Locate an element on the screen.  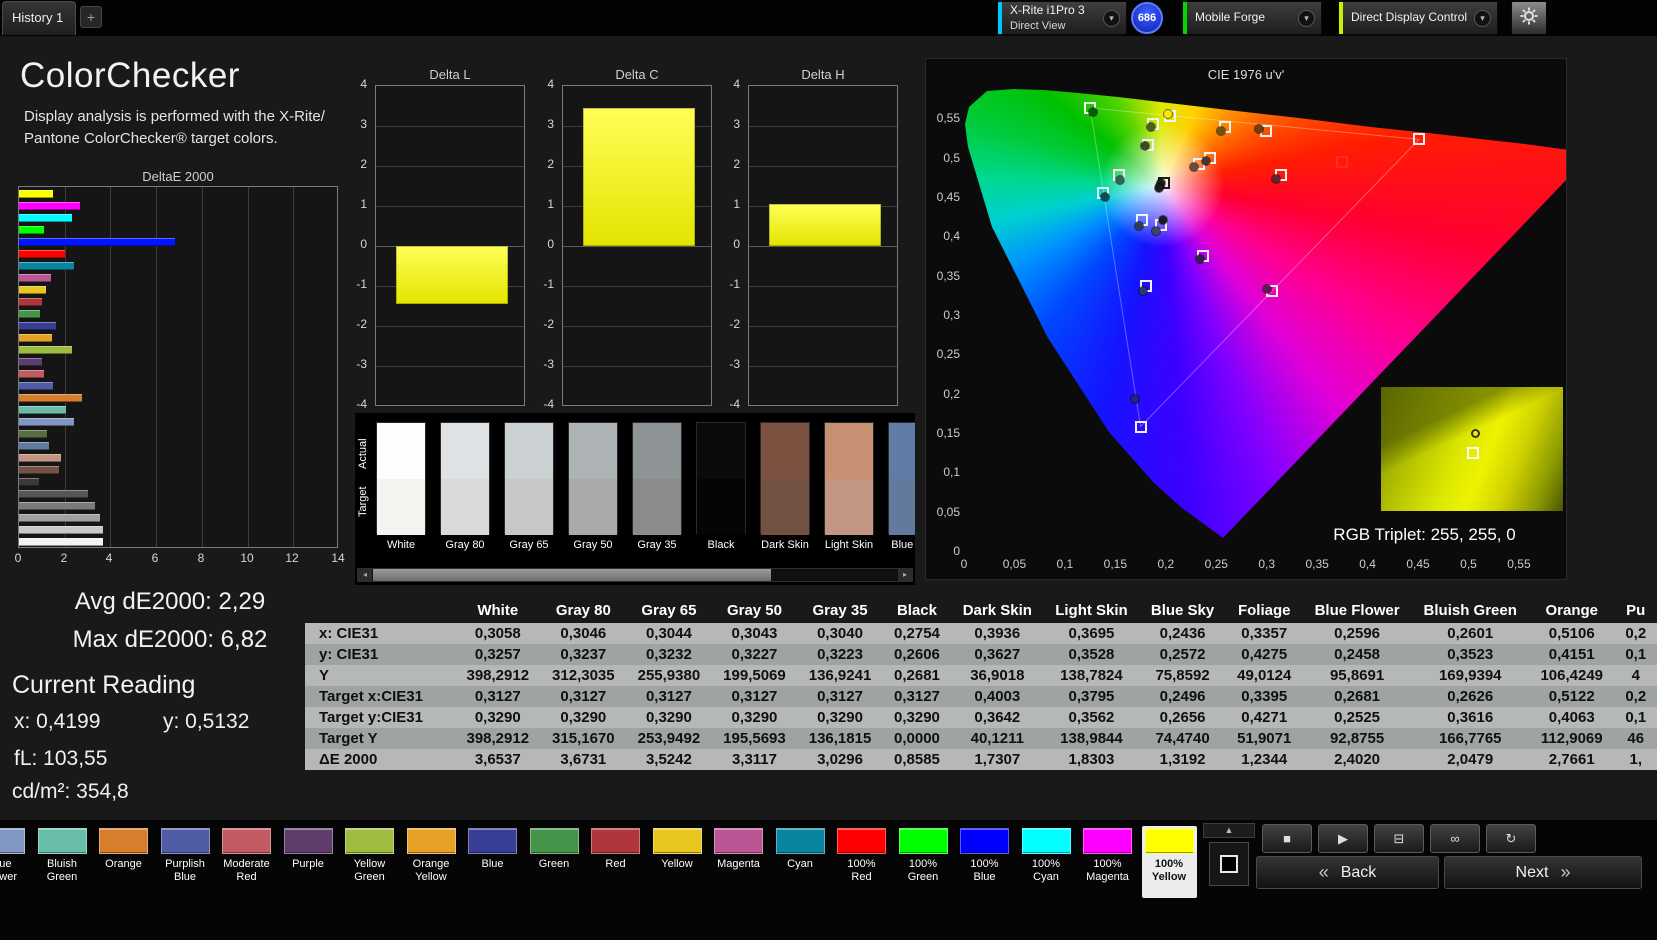
patch-label-line2: Magenta is located at coordinates (1107, 877).